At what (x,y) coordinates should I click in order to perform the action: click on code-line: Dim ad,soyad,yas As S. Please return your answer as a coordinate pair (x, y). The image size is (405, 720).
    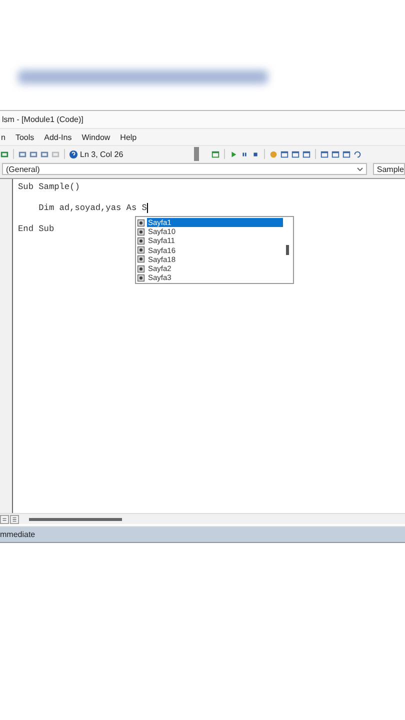
    Looking at the image, I should click on (92, 208).